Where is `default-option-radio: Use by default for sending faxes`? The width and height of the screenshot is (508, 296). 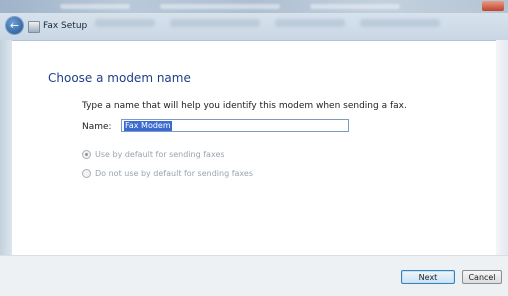
default-option-radio: Use by default for sending faxes is located at coordinates (153, 154).